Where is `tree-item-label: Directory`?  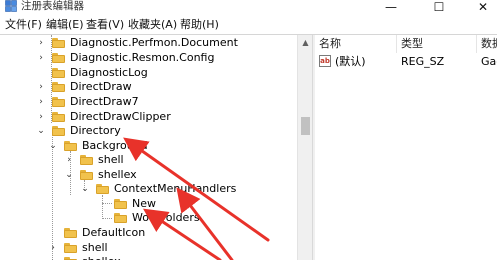
tree-item-label: Directory is located at coordinates (95, 130).